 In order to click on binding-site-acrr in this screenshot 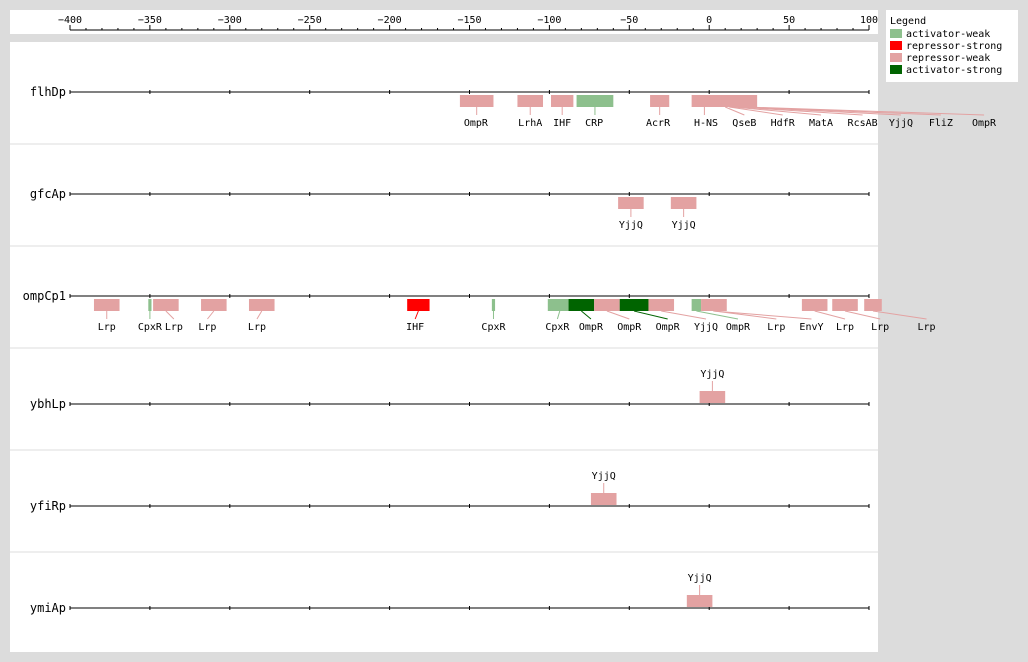, I will do `click(660, 101)`.